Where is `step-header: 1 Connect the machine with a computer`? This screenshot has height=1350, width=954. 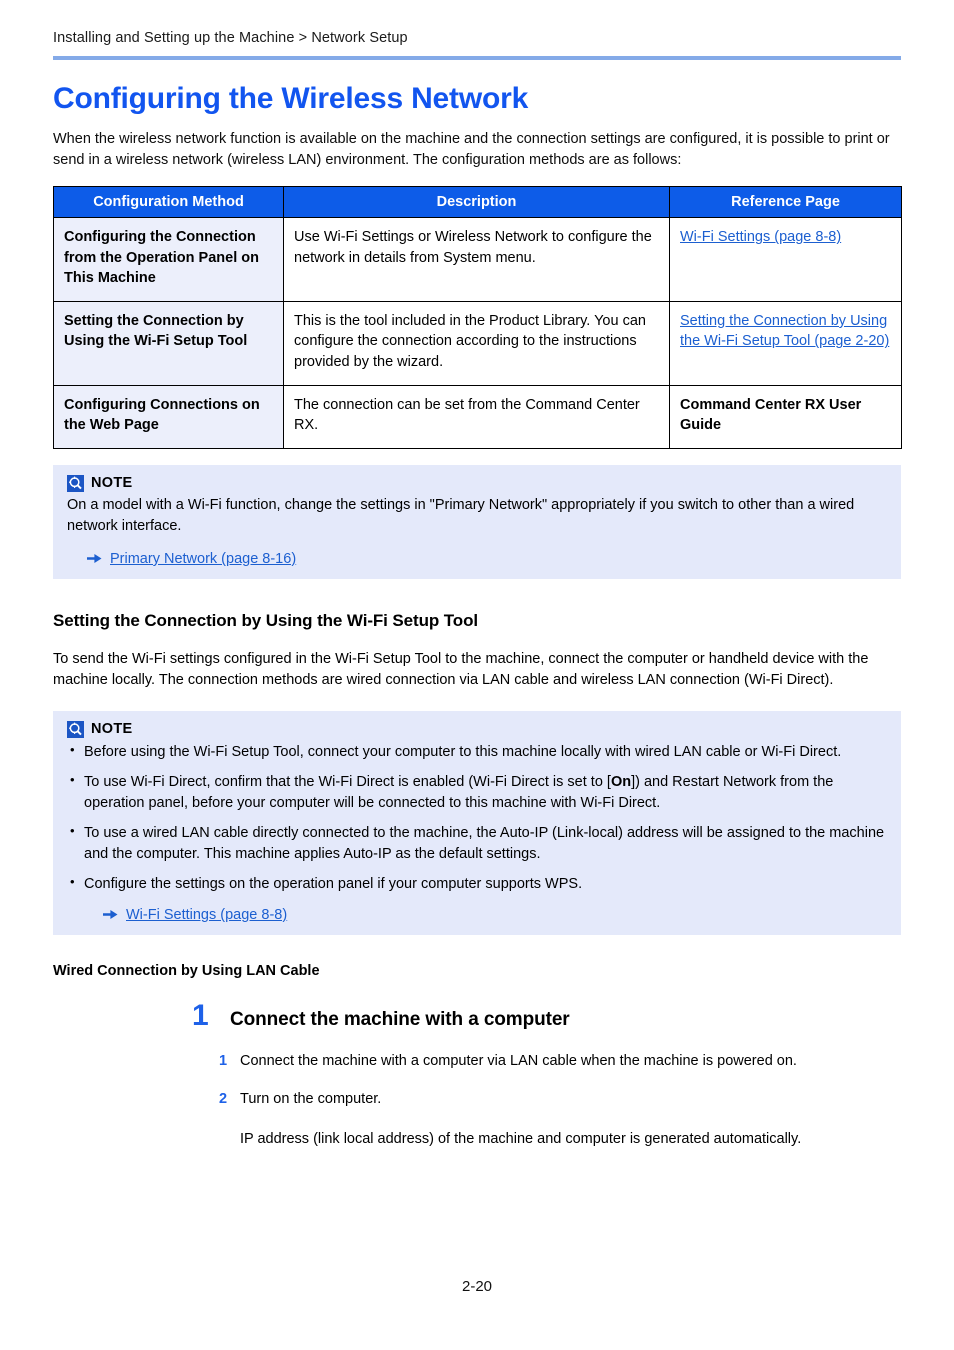
step-header: 1 Connect the machine with a computer is located at coordinates (546, 1015).